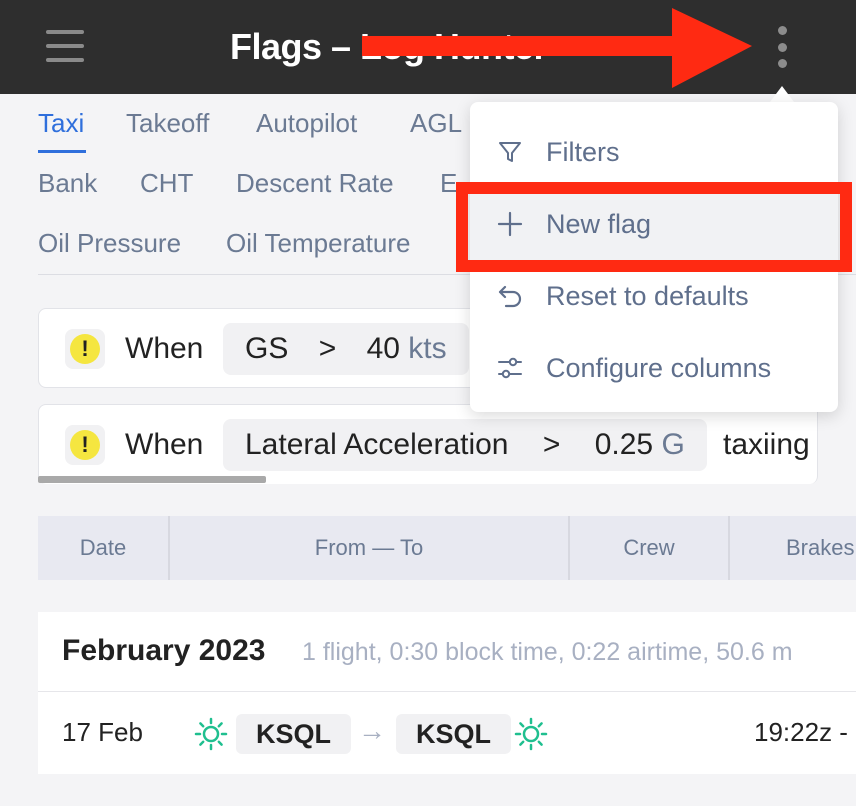 Image resolution: width=856 pixels, height=806 pixels. I want to click on rule-condition: Lateral Acceleration > 0.25 G, so click(465, 445).